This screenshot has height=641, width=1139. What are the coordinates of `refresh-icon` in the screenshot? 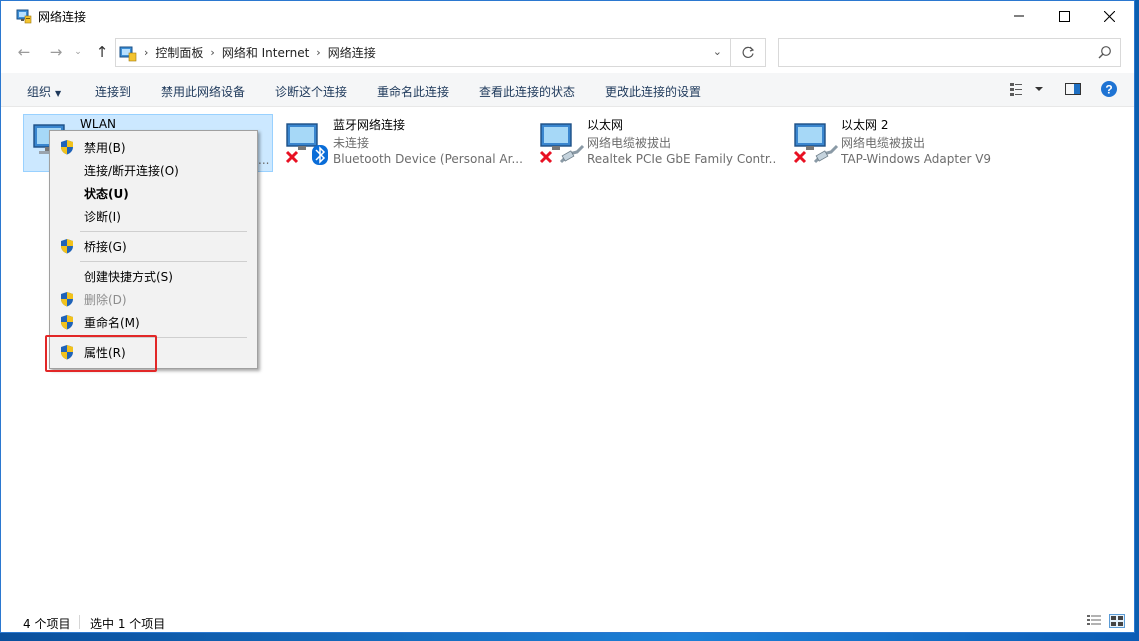 It's located at (748, 52).